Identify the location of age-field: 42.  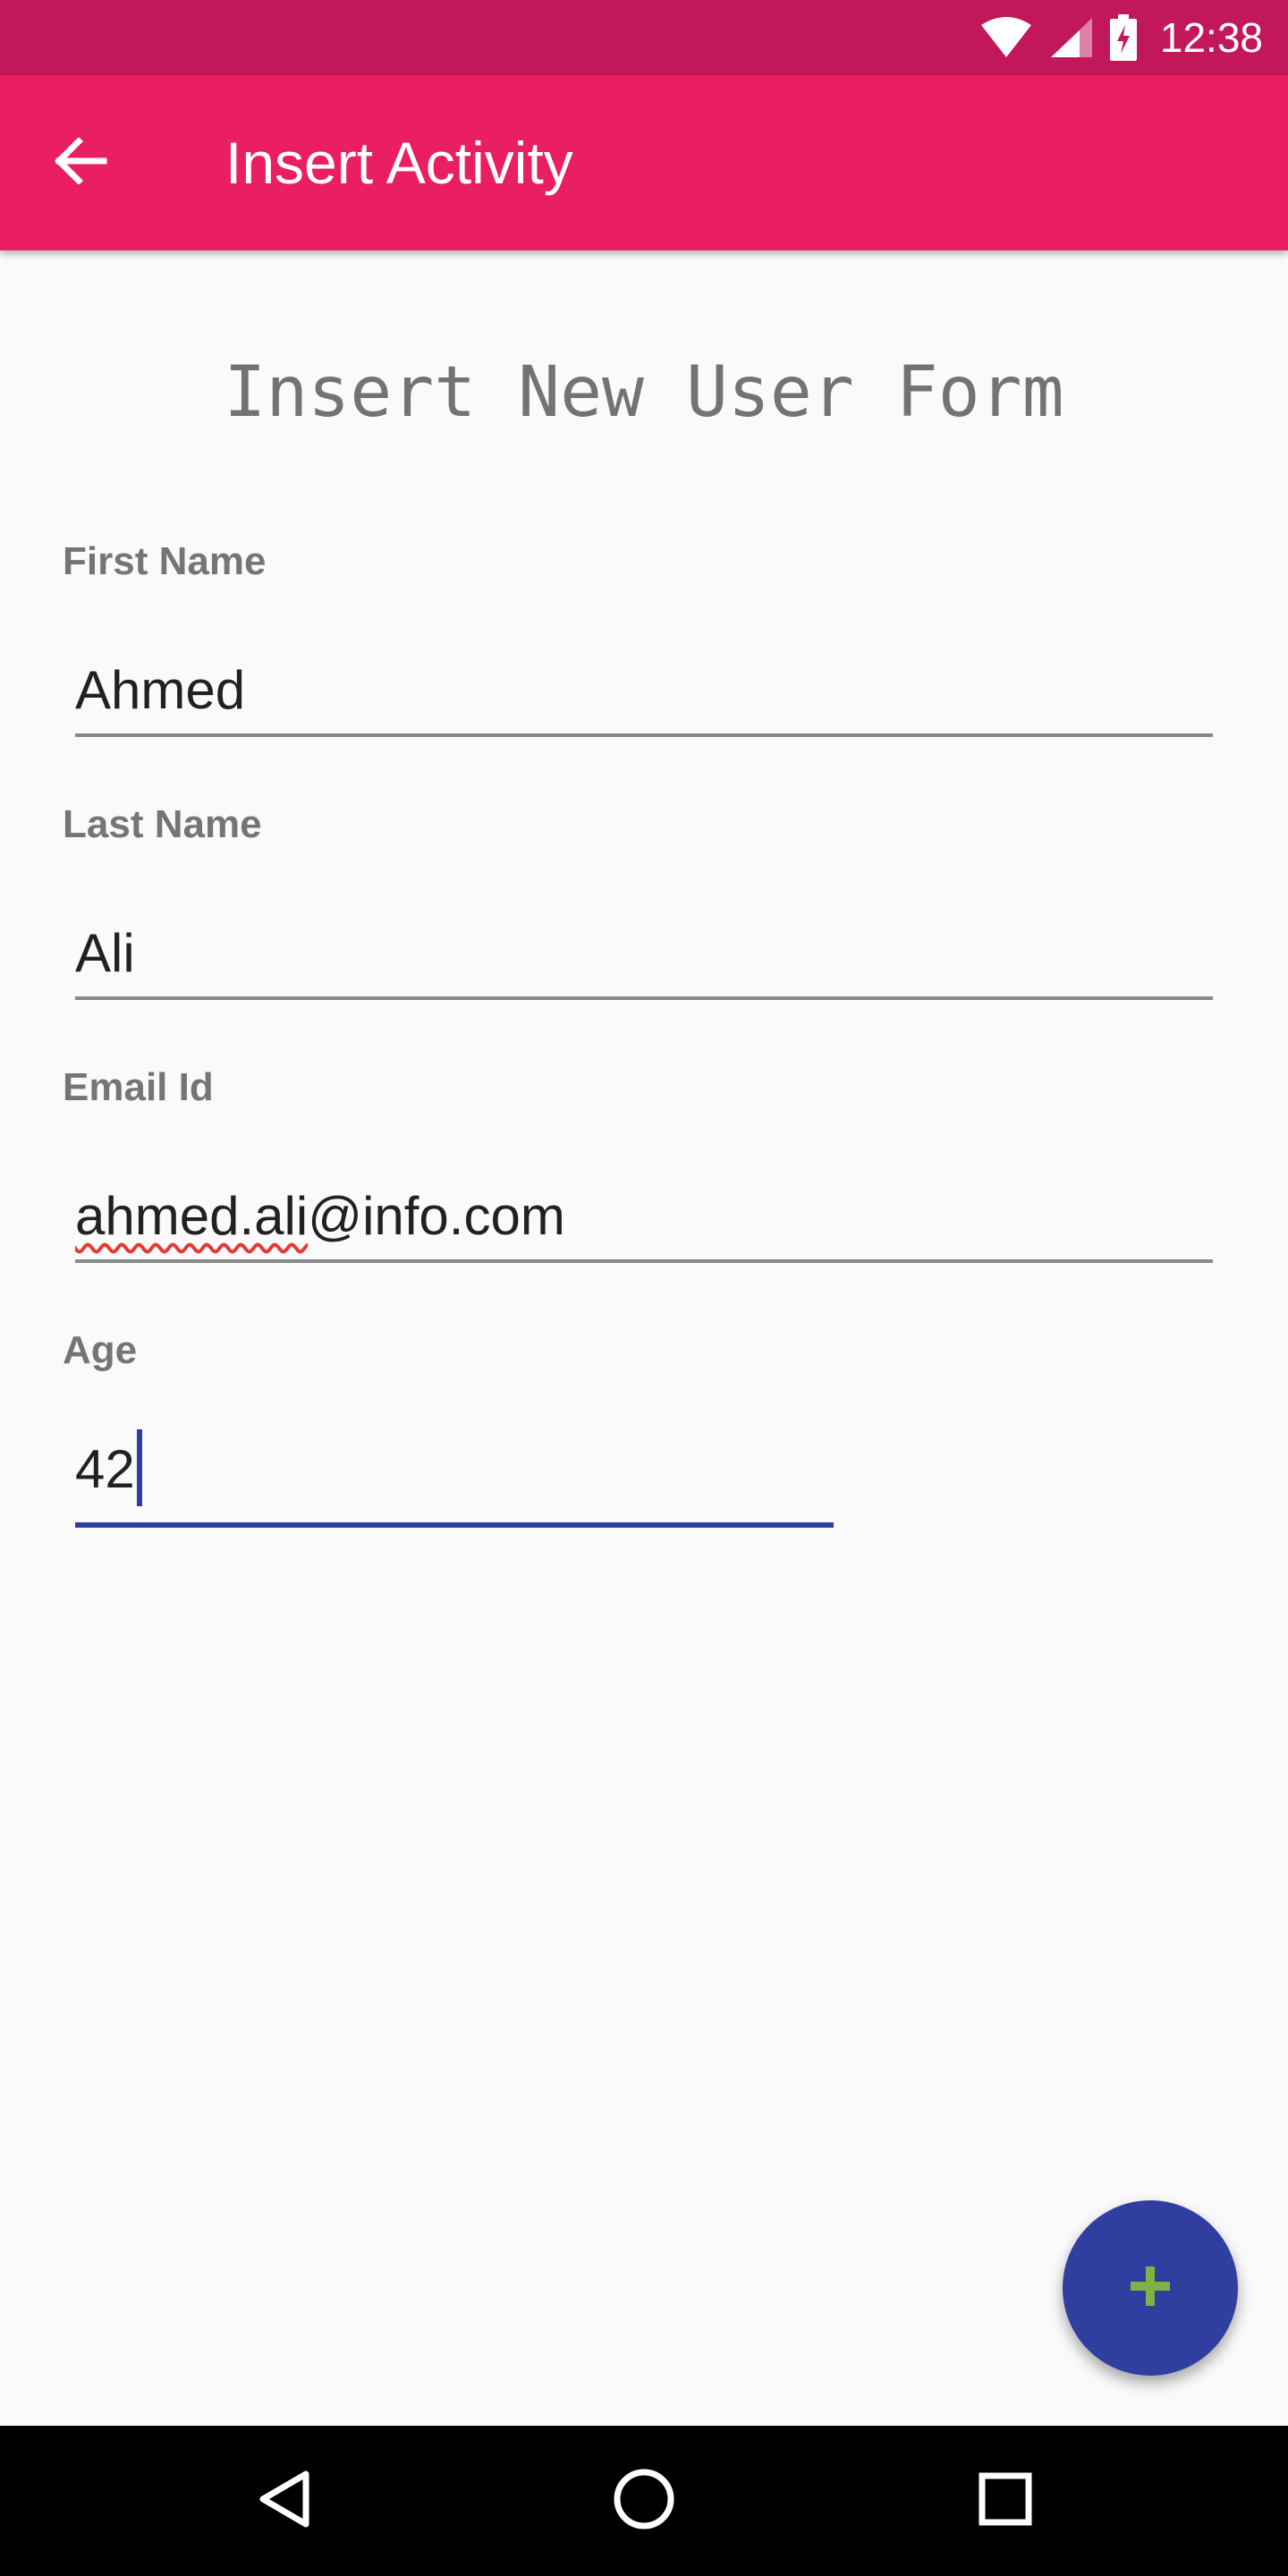
(454, 1478).